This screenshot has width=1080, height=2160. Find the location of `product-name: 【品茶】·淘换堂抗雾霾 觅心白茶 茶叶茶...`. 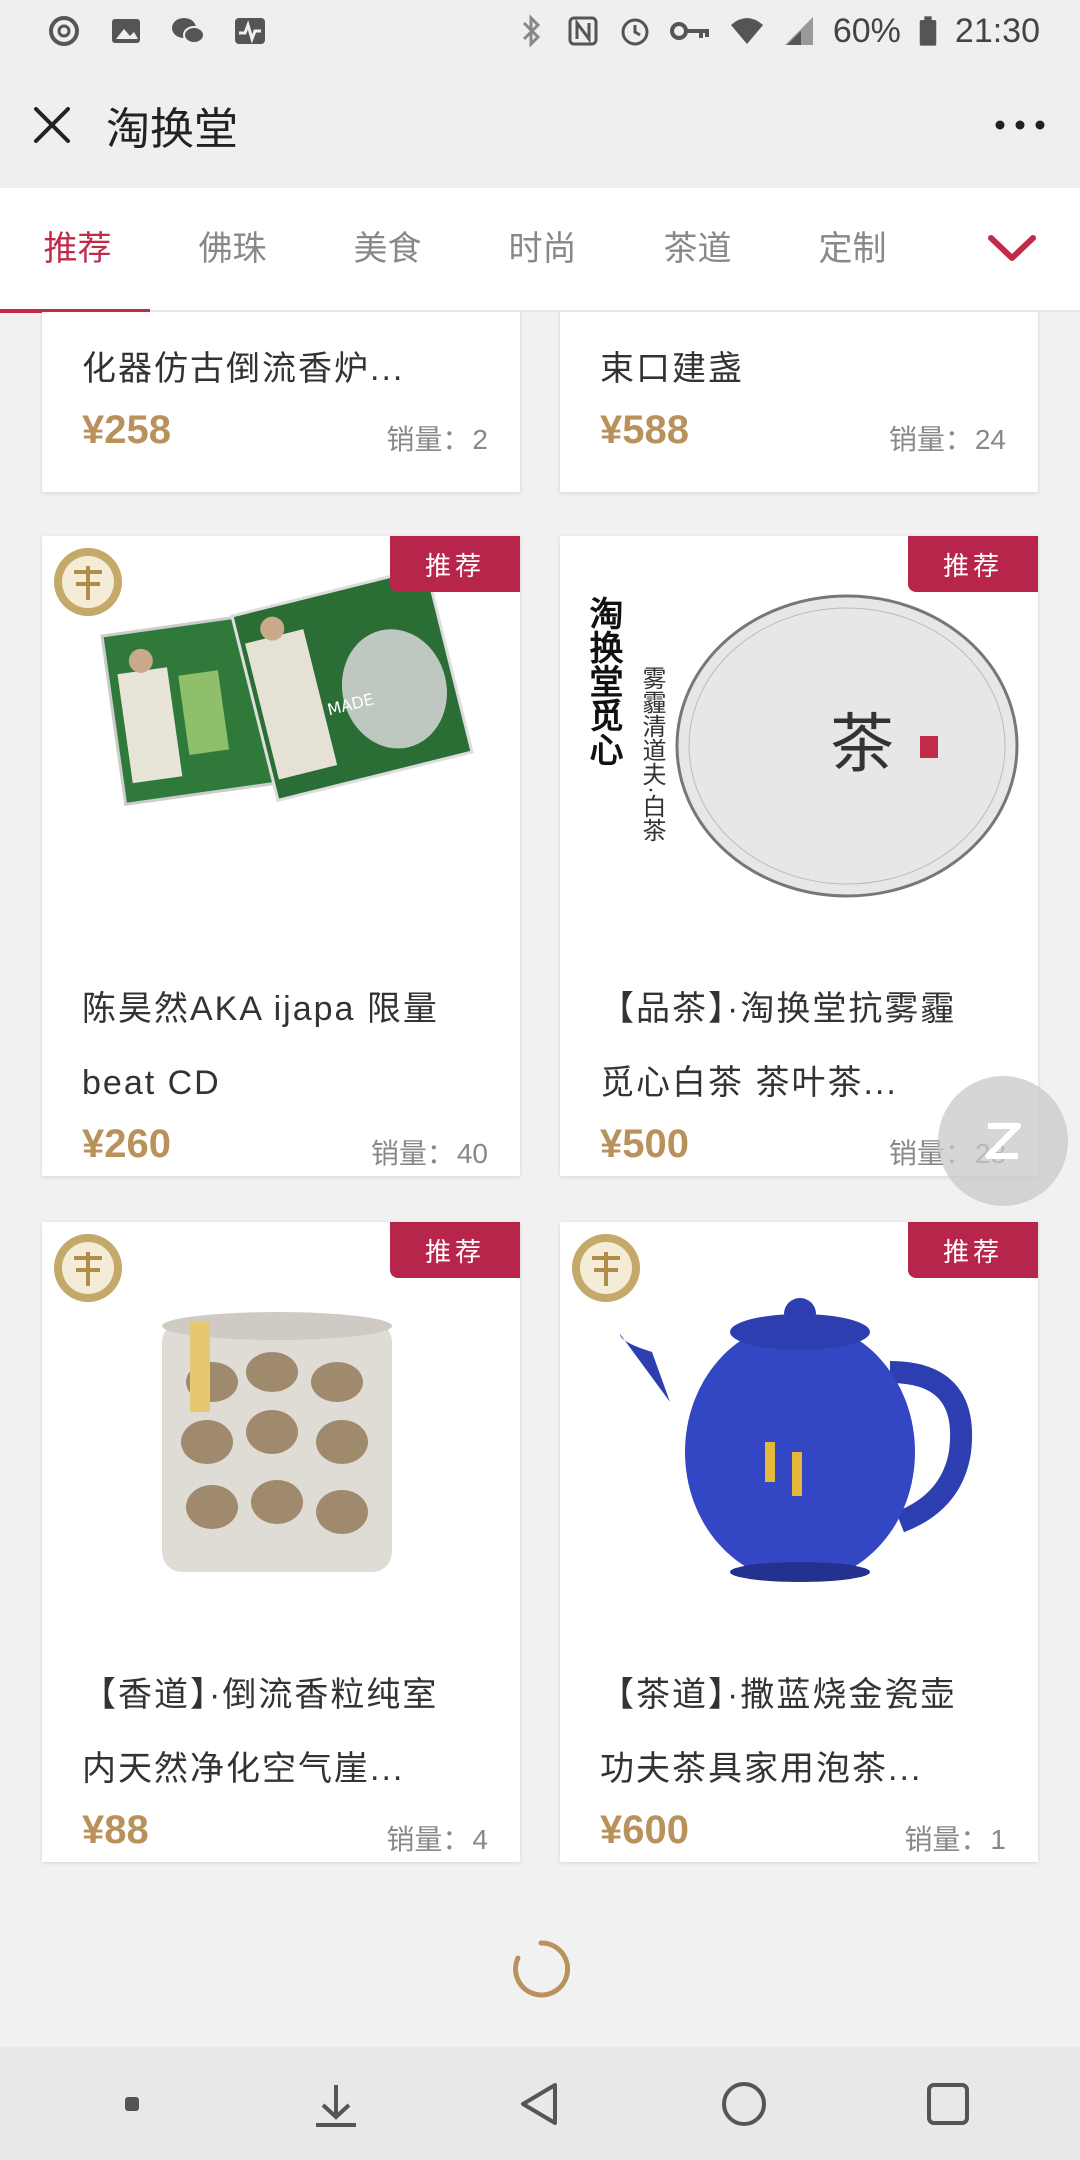

product-name: 【品茶】·淘换堂抗雾霾 觅心白茶 茶叶茶... is located at coordinates (804, 1046).